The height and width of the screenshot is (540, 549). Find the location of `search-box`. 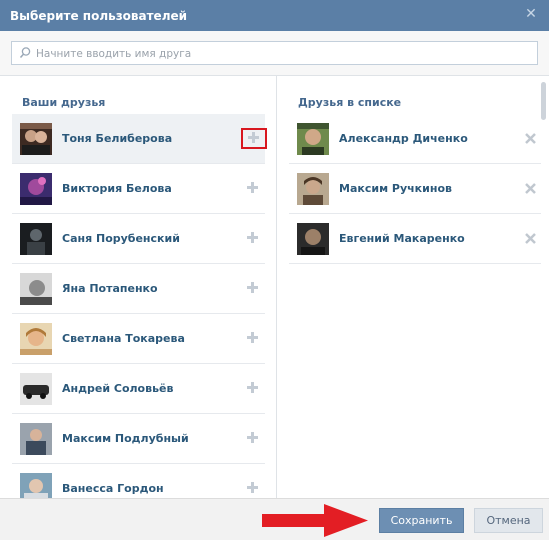

search-box is located at coordinates (274, 53).